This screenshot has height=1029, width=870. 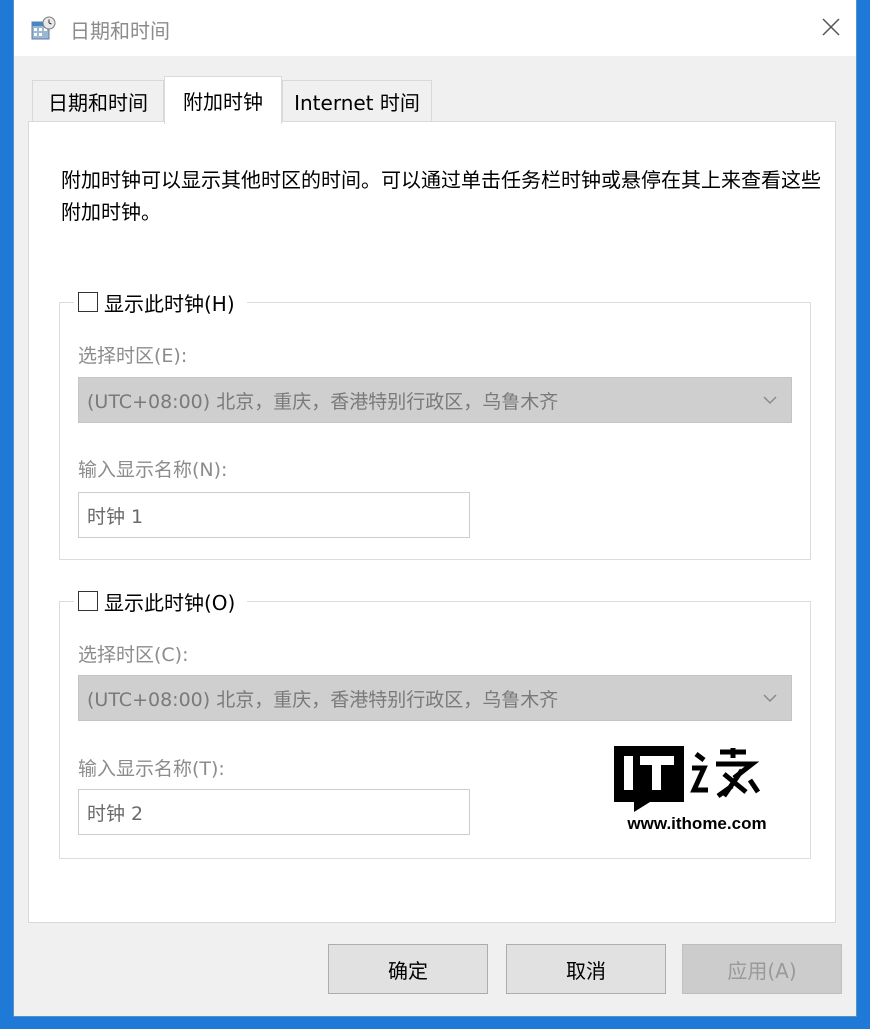 What do you see at coordinates (133, 356) in the screenshot?
I see `clock1-timezone-label: 选择时区(E):` at bounding box center [133, 356].